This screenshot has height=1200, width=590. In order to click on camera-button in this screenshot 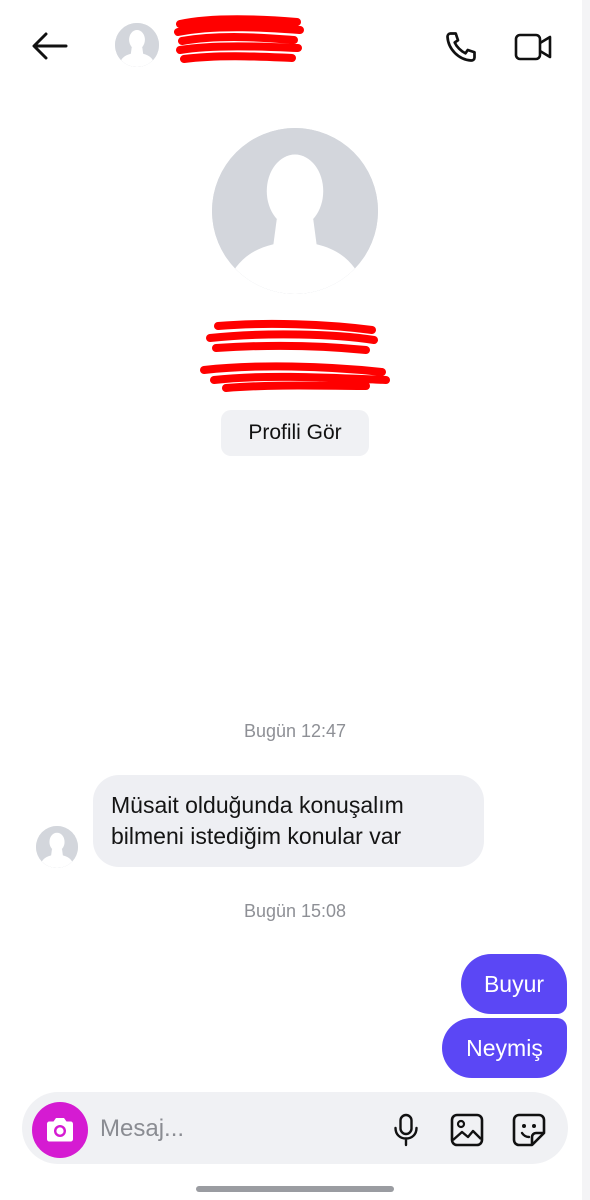, I will do `click(60, 1130)`.